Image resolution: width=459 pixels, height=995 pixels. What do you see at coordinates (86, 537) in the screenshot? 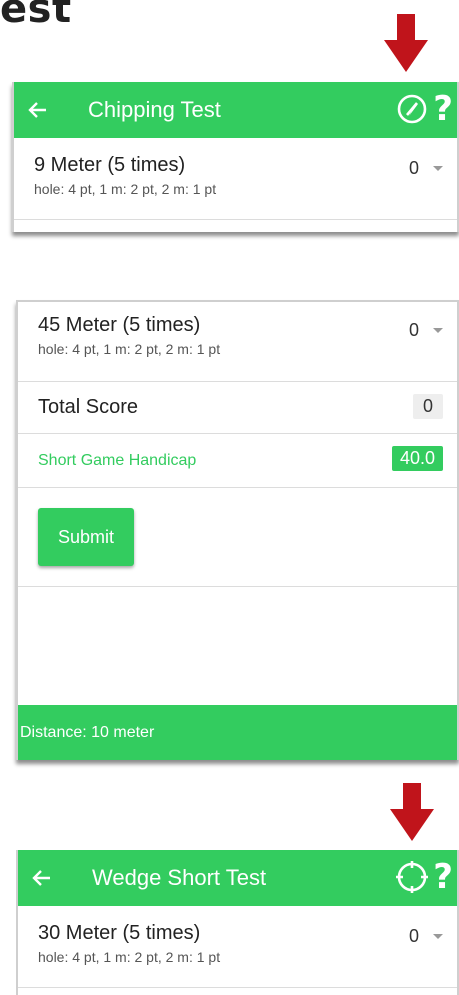
I see `submit-button: Submit` at bounding box center [86, 537].